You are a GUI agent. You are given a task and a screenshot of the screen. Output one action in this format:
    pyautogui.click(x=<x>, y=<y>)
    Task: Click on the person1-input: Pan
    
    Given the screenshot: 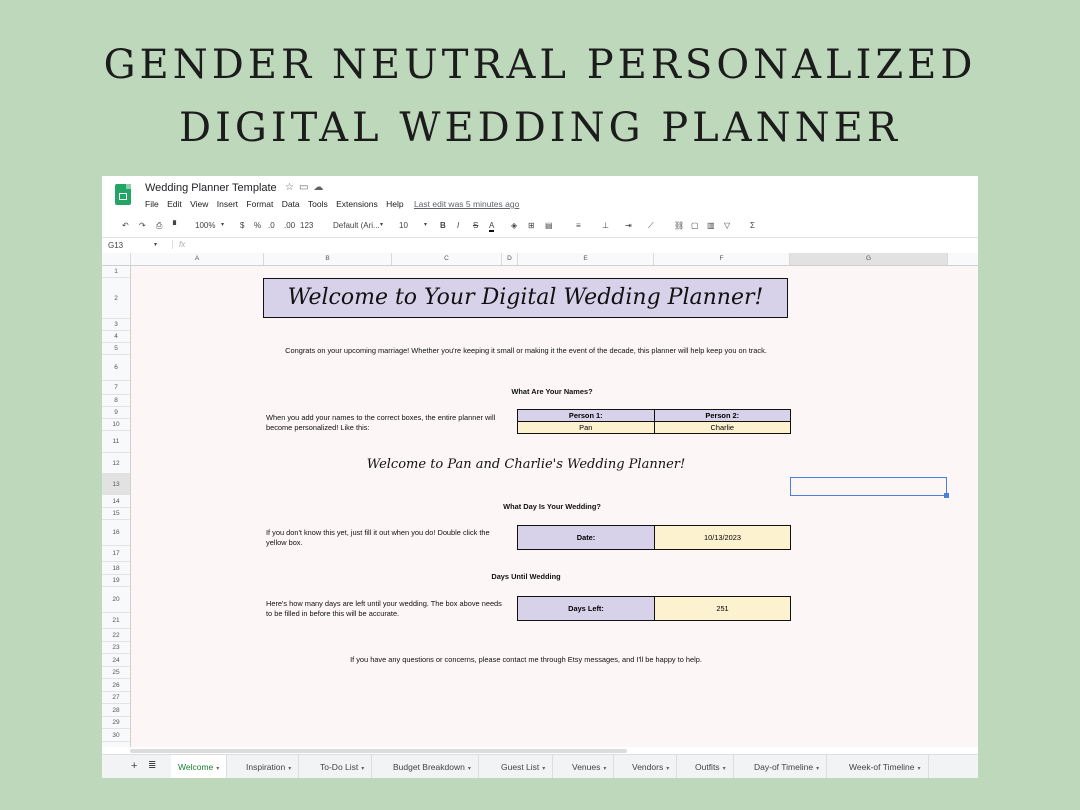 What is the action you would take?
    pyautogui.click(x=586, y=427)
    